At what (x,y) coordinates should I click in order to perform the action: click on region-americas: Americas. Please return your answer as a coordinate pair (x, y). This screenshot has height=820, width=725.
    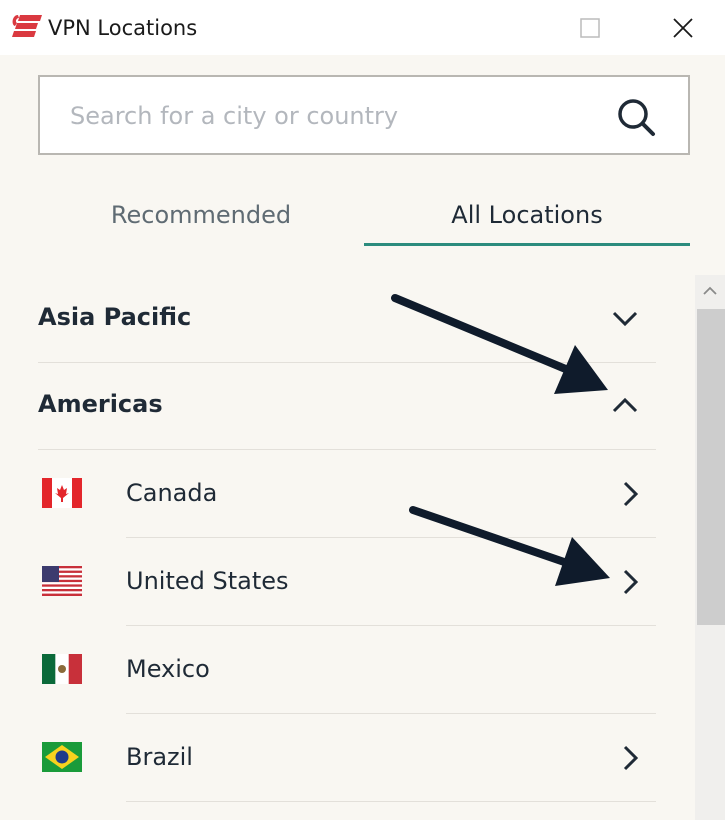
    Looking at the image, I should click on (347, 406).